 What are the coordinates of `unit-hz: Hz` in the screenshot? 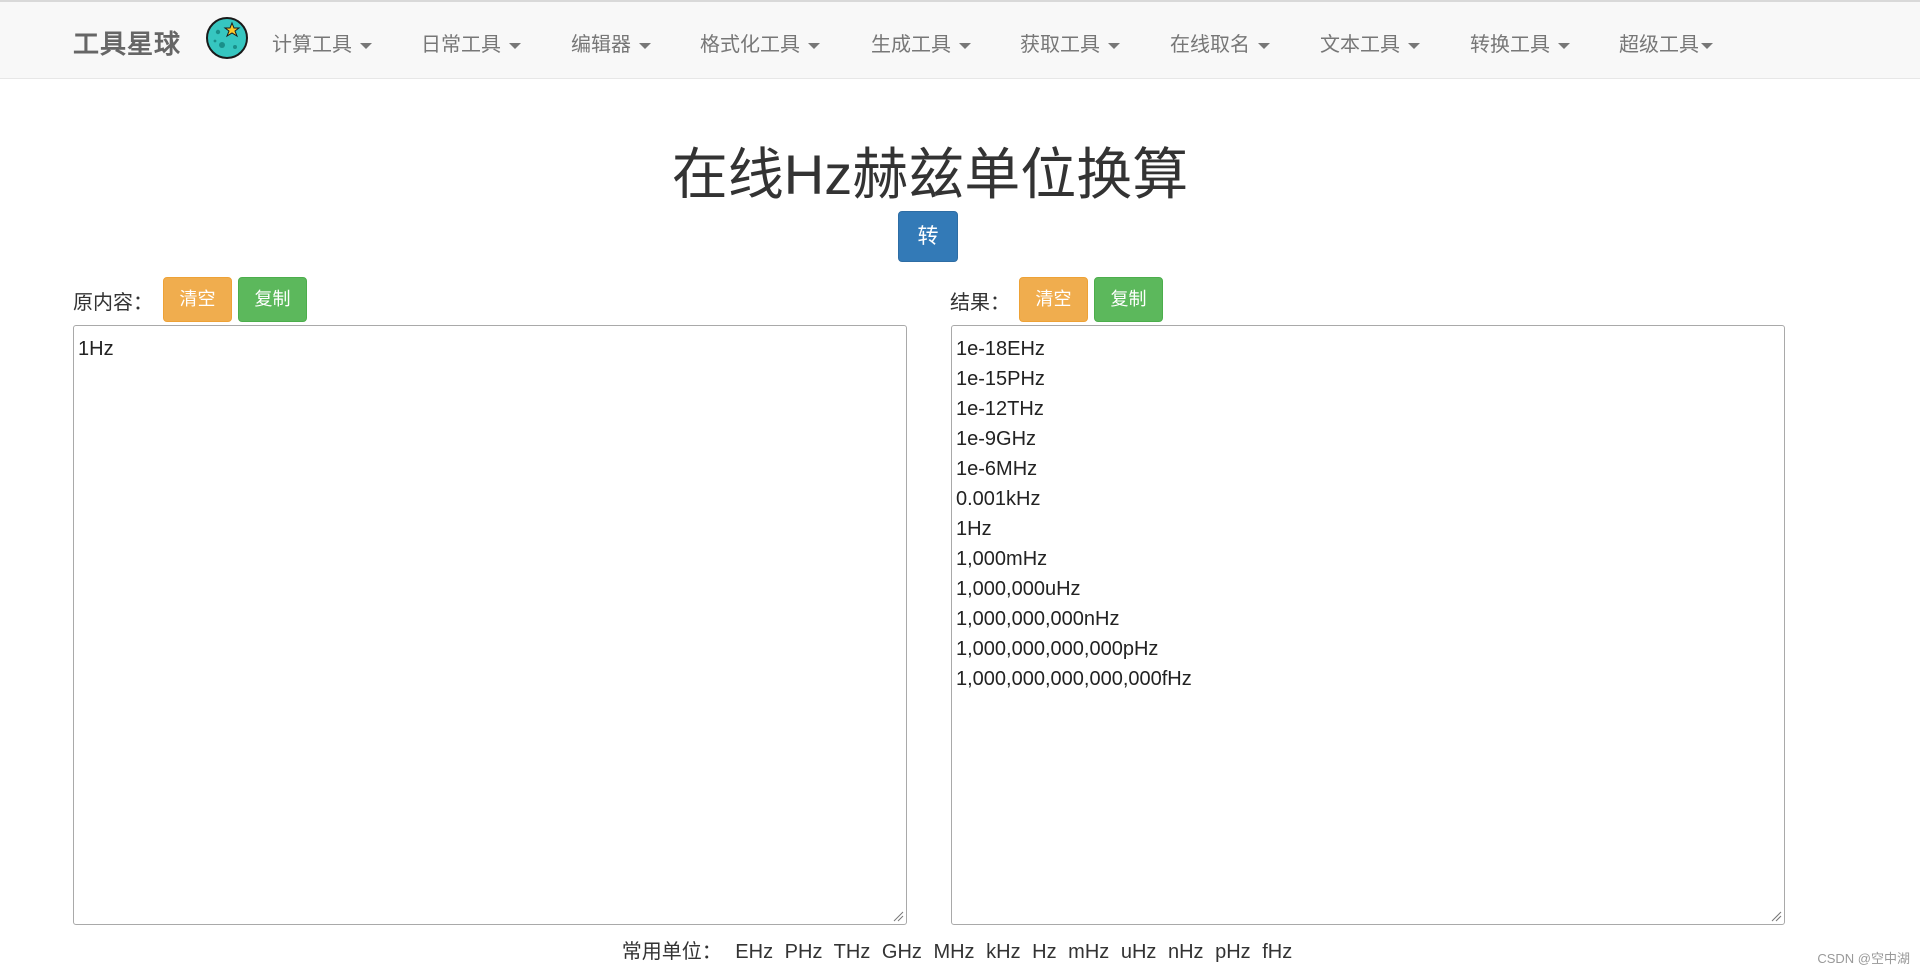 It's located at (1044, 952).